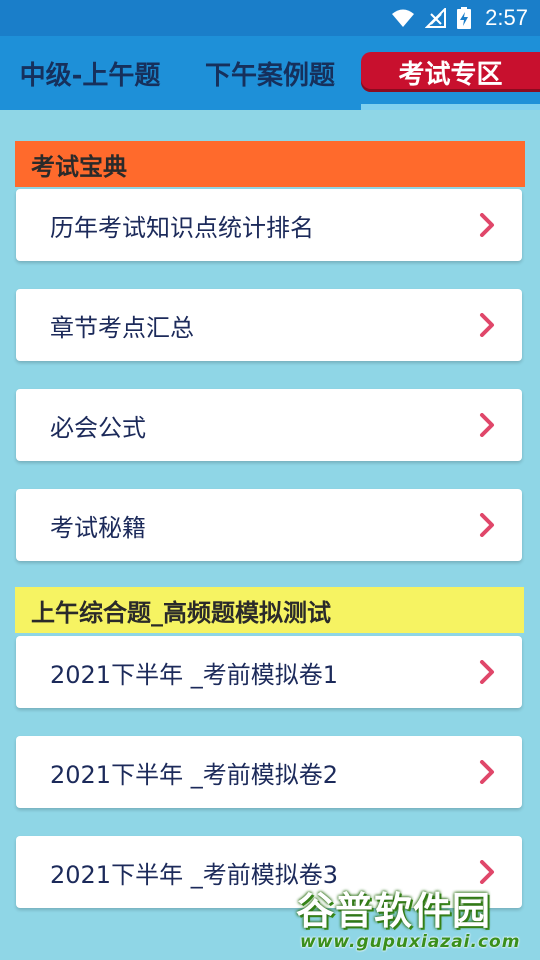 The image size is (540, 960). I want to click on section-header-exam-guide: 考试宝典, so click(270, 164).